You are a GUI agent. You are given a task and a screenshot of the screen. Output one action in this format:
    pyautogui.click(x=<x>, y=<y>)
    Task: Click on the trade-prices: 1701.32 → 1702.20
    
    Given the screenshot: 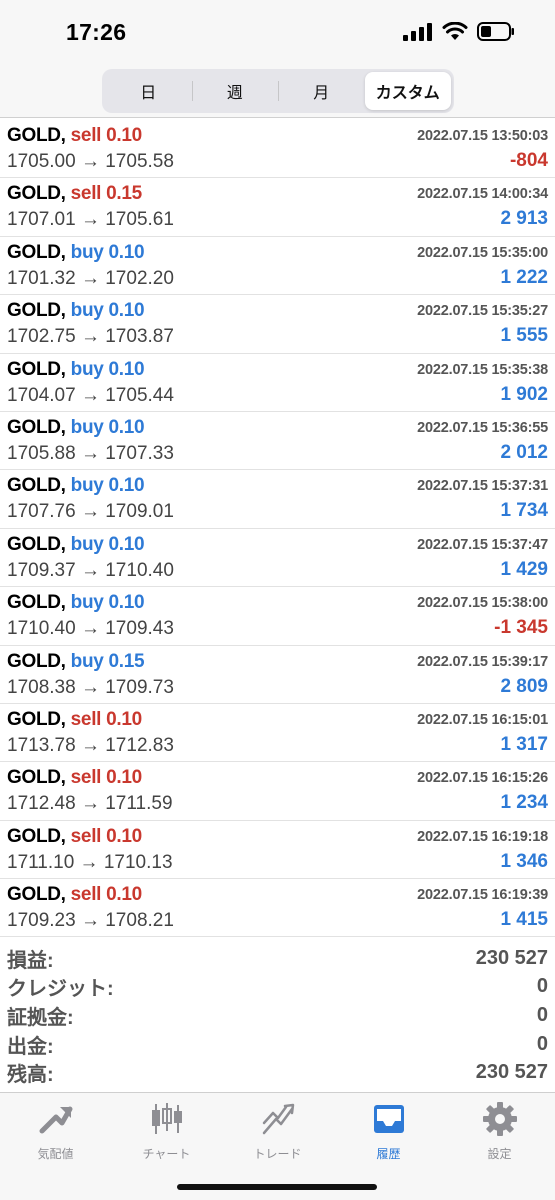 What is the action you would take?
    pyautogui.click(x=90, y=278)
    